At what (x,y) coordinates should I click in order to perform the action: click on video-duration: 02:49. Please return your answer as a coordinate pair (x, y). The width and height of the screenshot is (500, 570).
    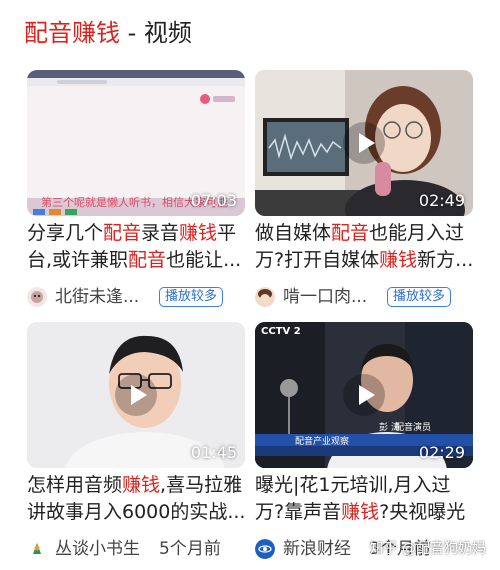
    Looking at the image, I should click on (441, 200).